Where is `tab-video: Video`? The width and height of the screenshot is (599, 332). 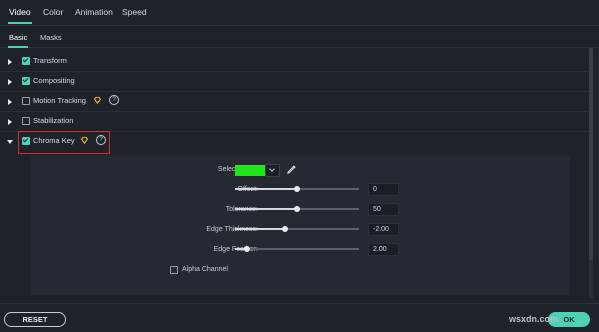 tab-video: Video is located at coordinates (20, 15).